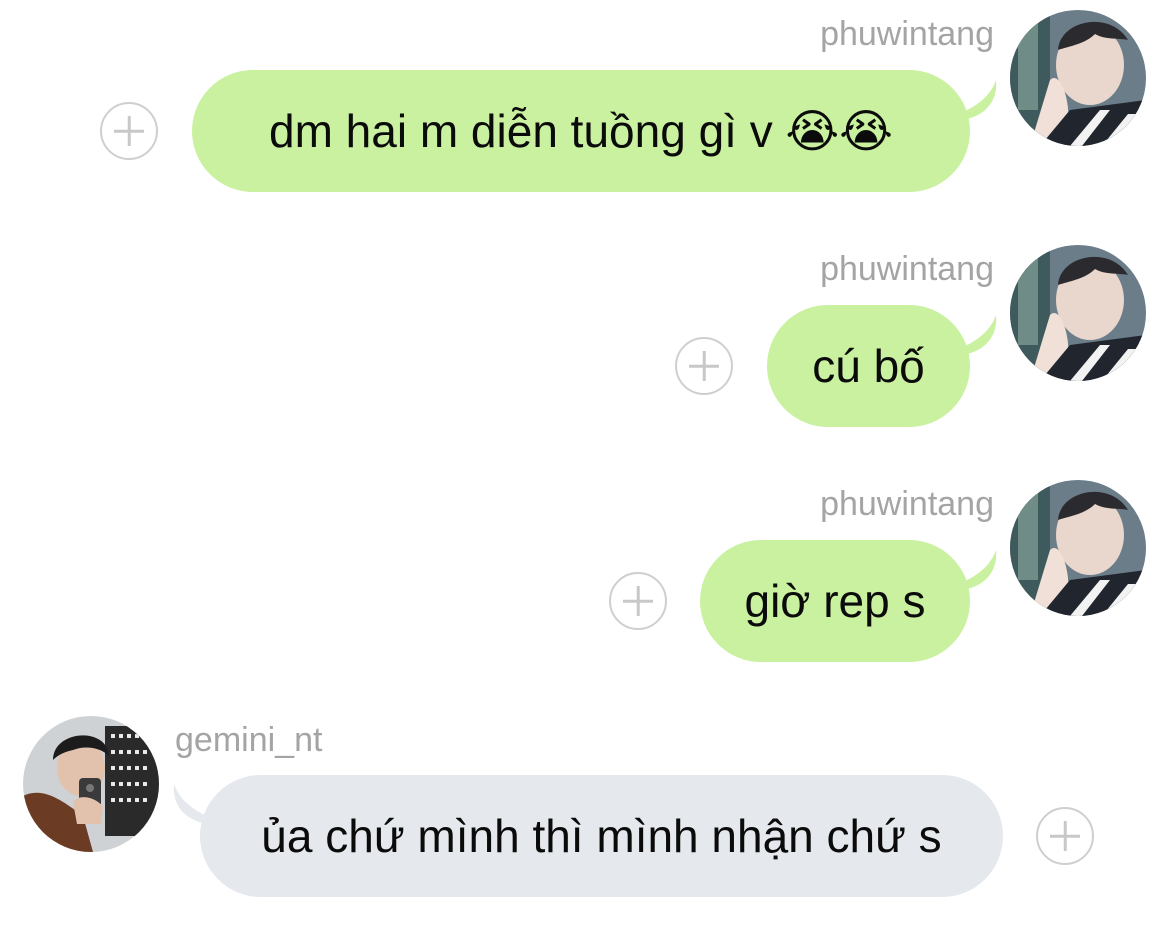 This screenshot has height=933, width=1170. What do you see at coordinates (249, 740) in the screenshot?
I see `sender-name: gemini_nt` at bounding box center [249, 740].